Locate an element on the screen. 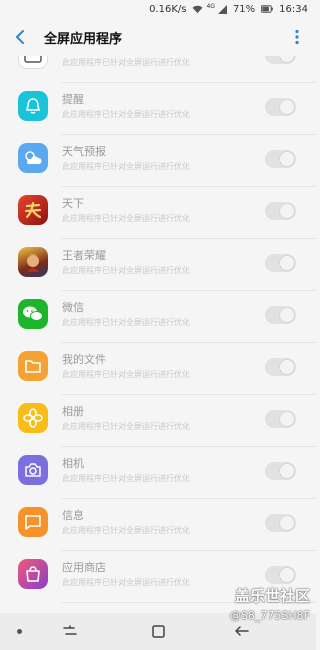 Image resolution: width=320 pixels, height=650 pixels. app-name: 微信 is located at coordinates (73, 307).